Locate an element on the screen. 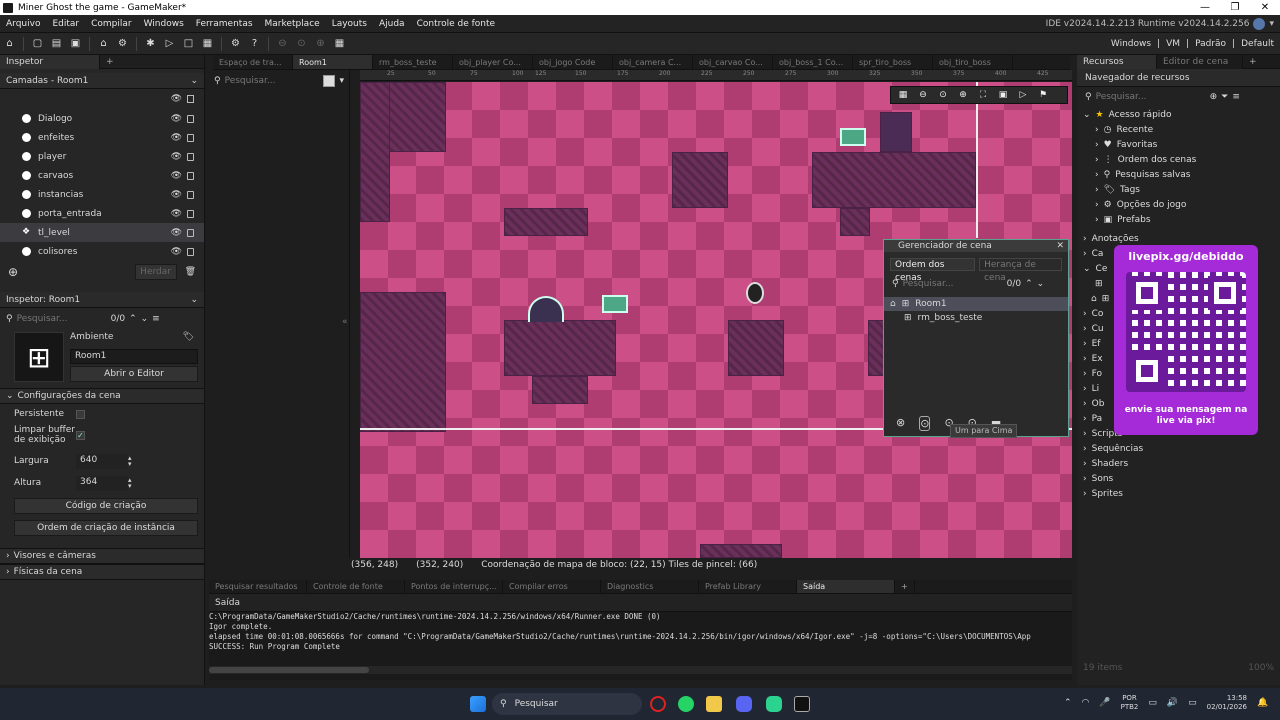 This screenshot has width=1280, height=720. filter-icon: ⏷ is located at coordinates (1224, 97).